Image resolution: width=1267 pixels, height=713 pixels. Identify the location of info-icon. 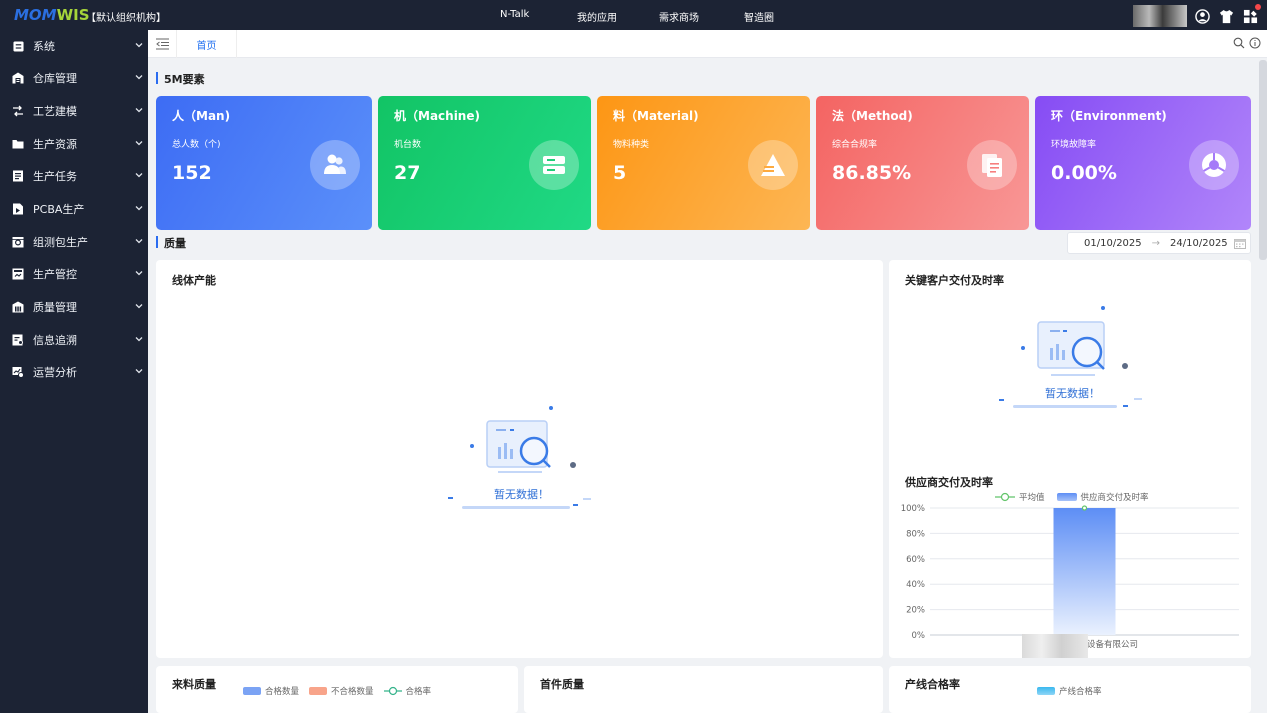
(1255, 43).